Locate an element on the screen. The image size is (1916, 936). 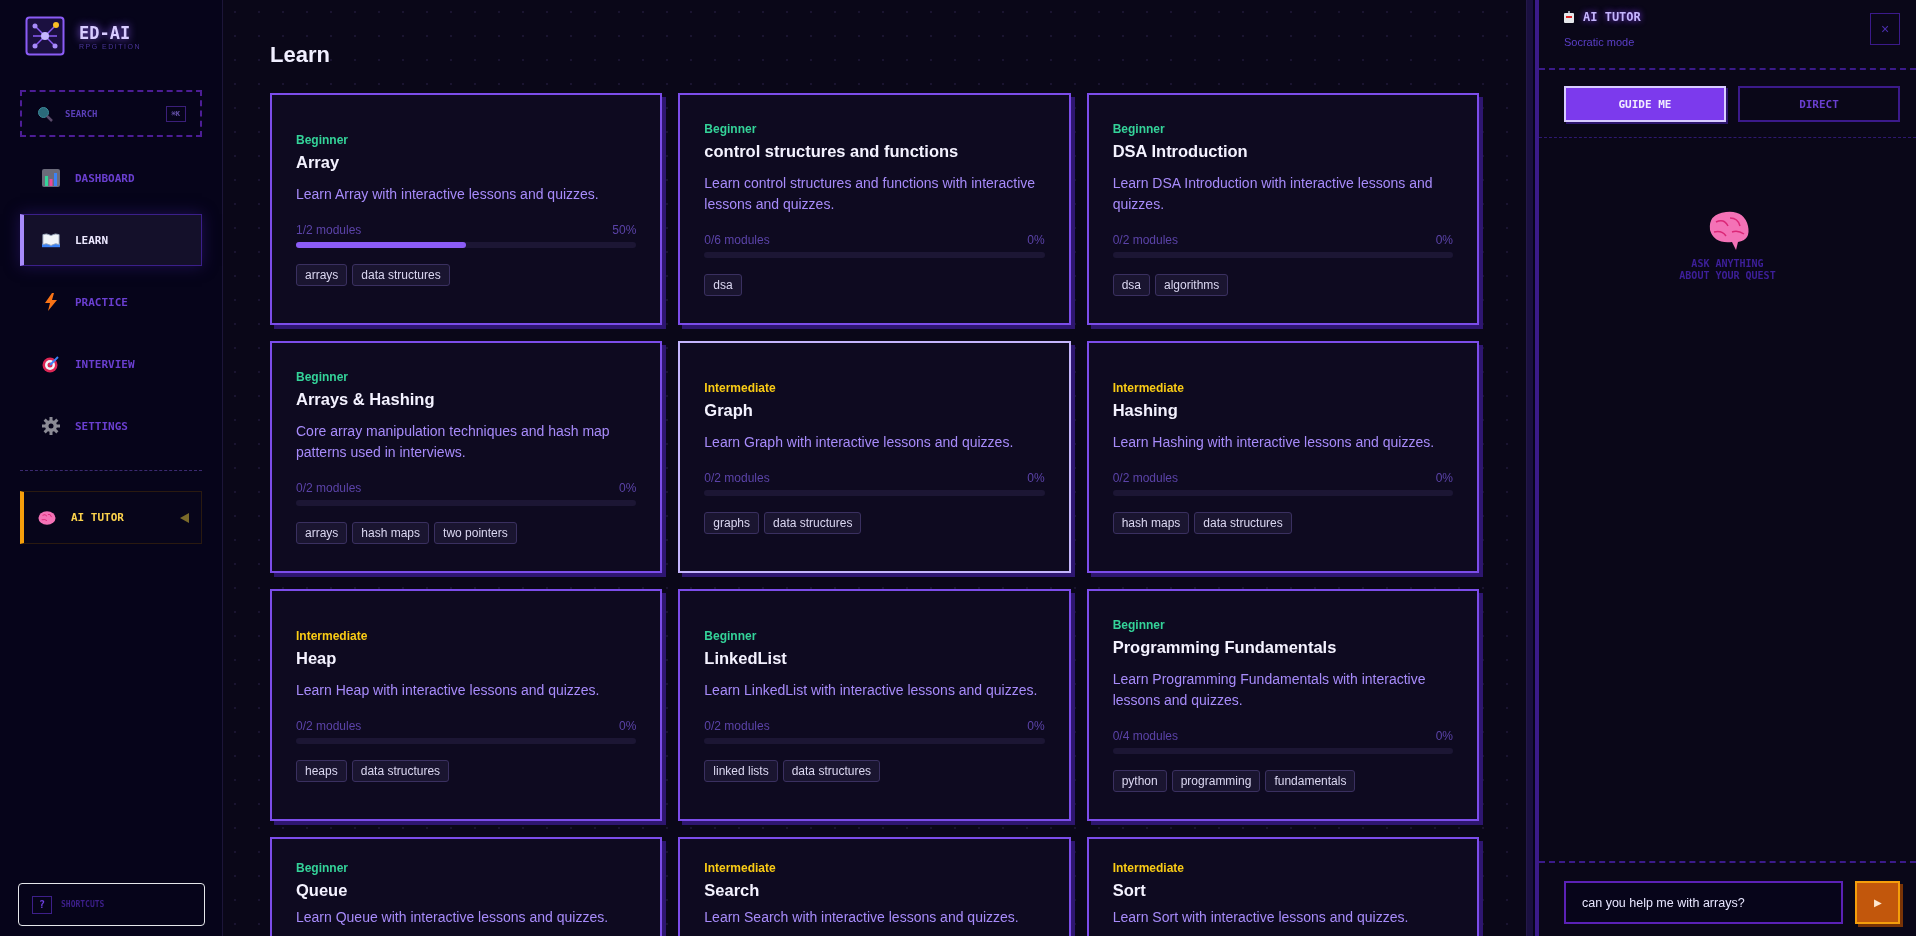
tag: programming is located at coordinates (1216, 781).